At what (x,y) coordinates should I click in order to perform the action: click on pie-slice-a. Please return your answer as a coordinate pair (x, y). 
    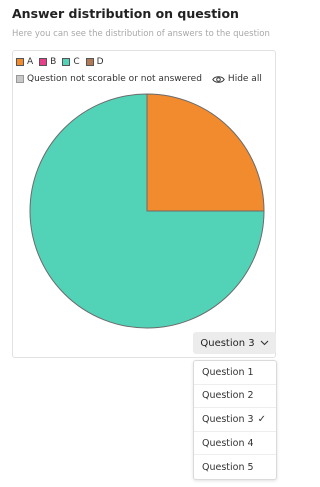
    Looking at the image, I should click on (205, 152).